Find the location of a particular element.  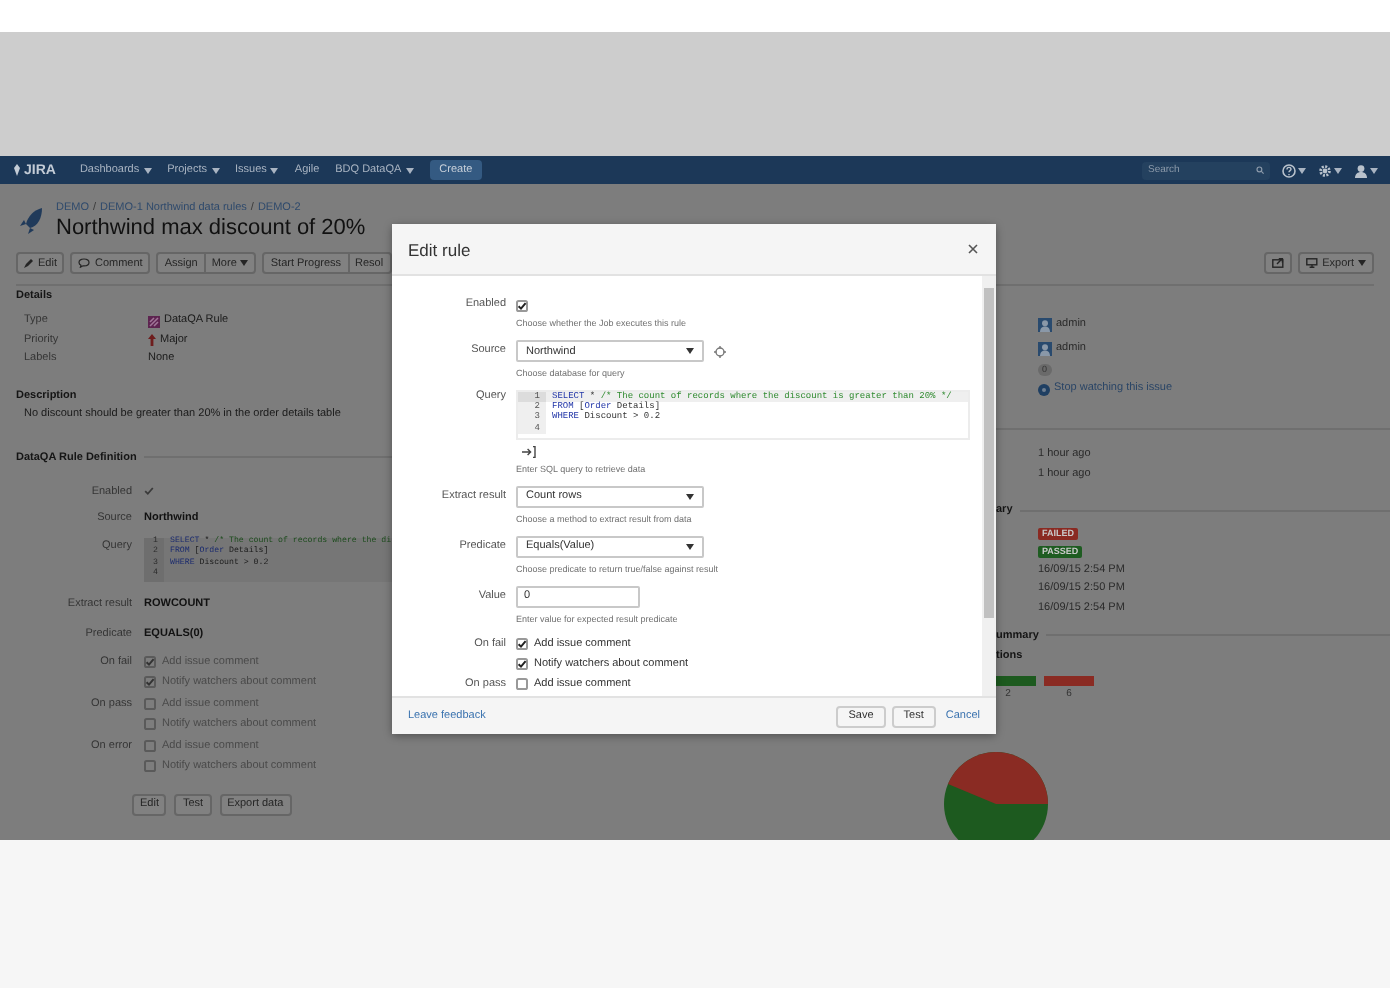

user-icon is located at coordinates (1361, 170).